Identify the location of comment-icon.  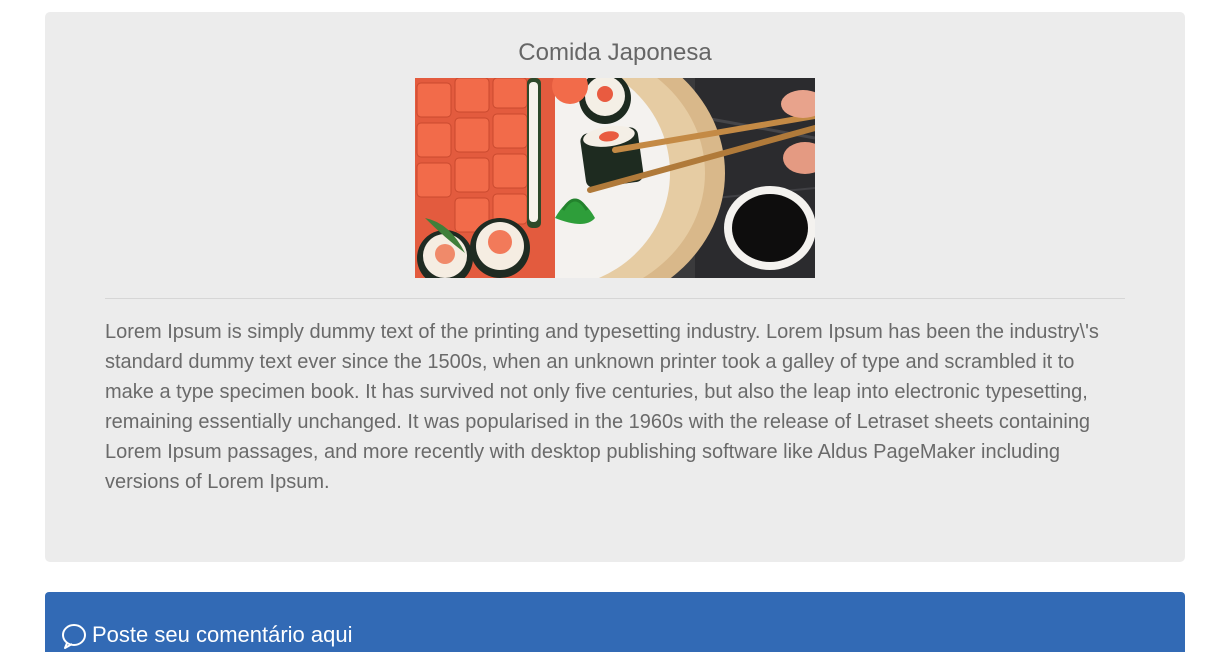
(74, 636).